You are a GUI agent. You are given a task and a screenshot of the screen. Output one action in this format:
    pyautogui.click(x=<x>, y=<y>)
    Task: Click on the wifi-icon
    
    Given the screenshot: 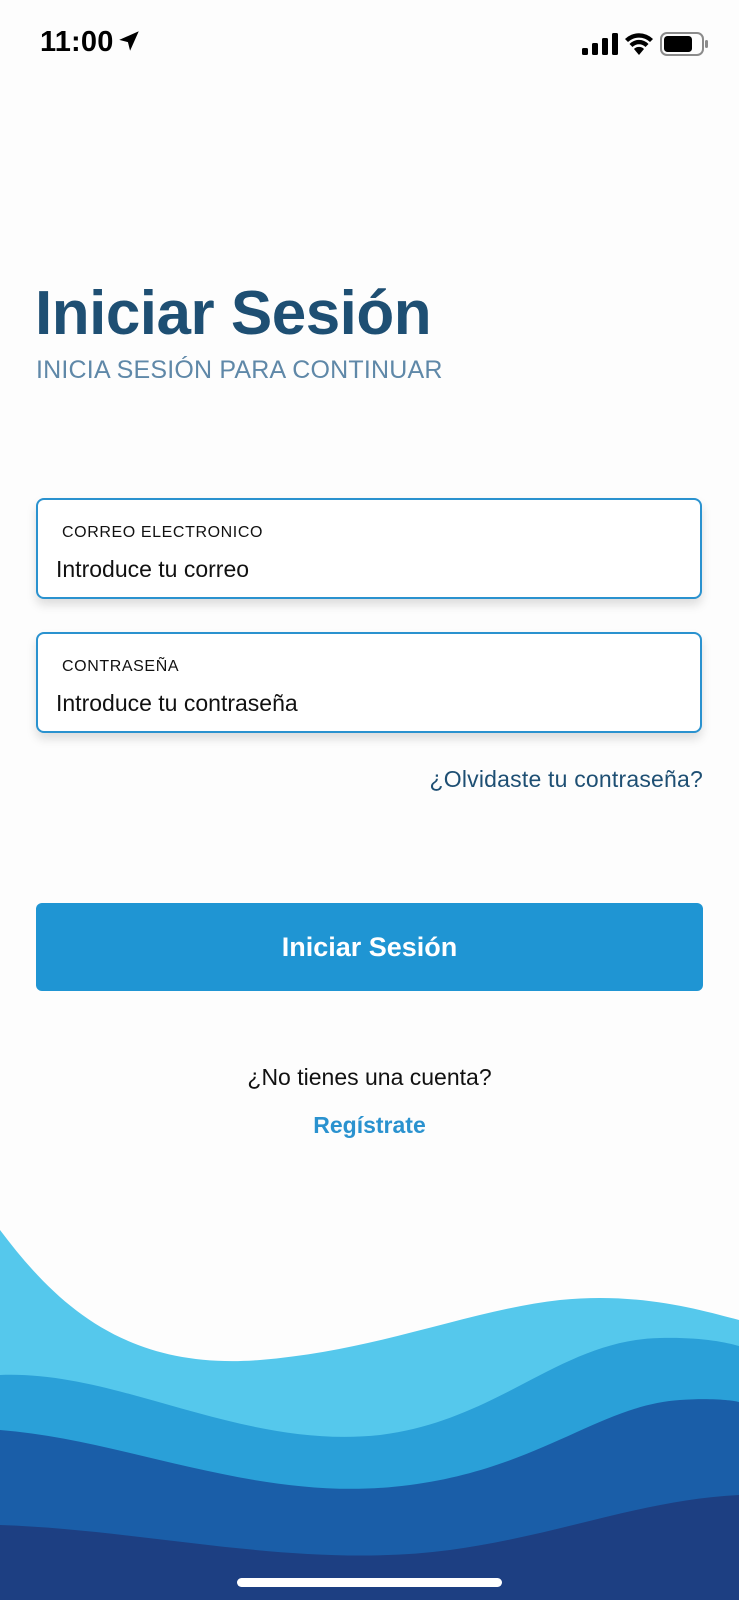 What is the action you would take?
    pyautogui.click(x=639, y=44)
    